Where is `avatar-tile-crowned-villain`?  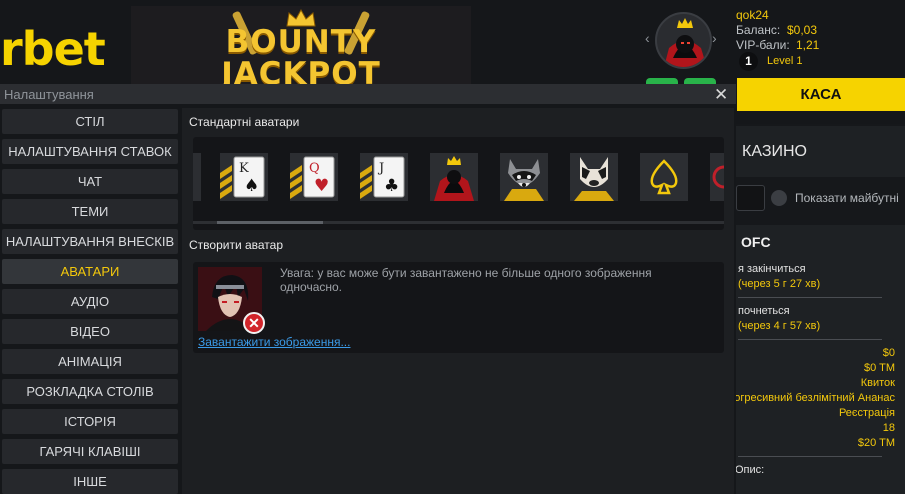
avatar-tile-crowned-villain is located at coordinates (454, 177).